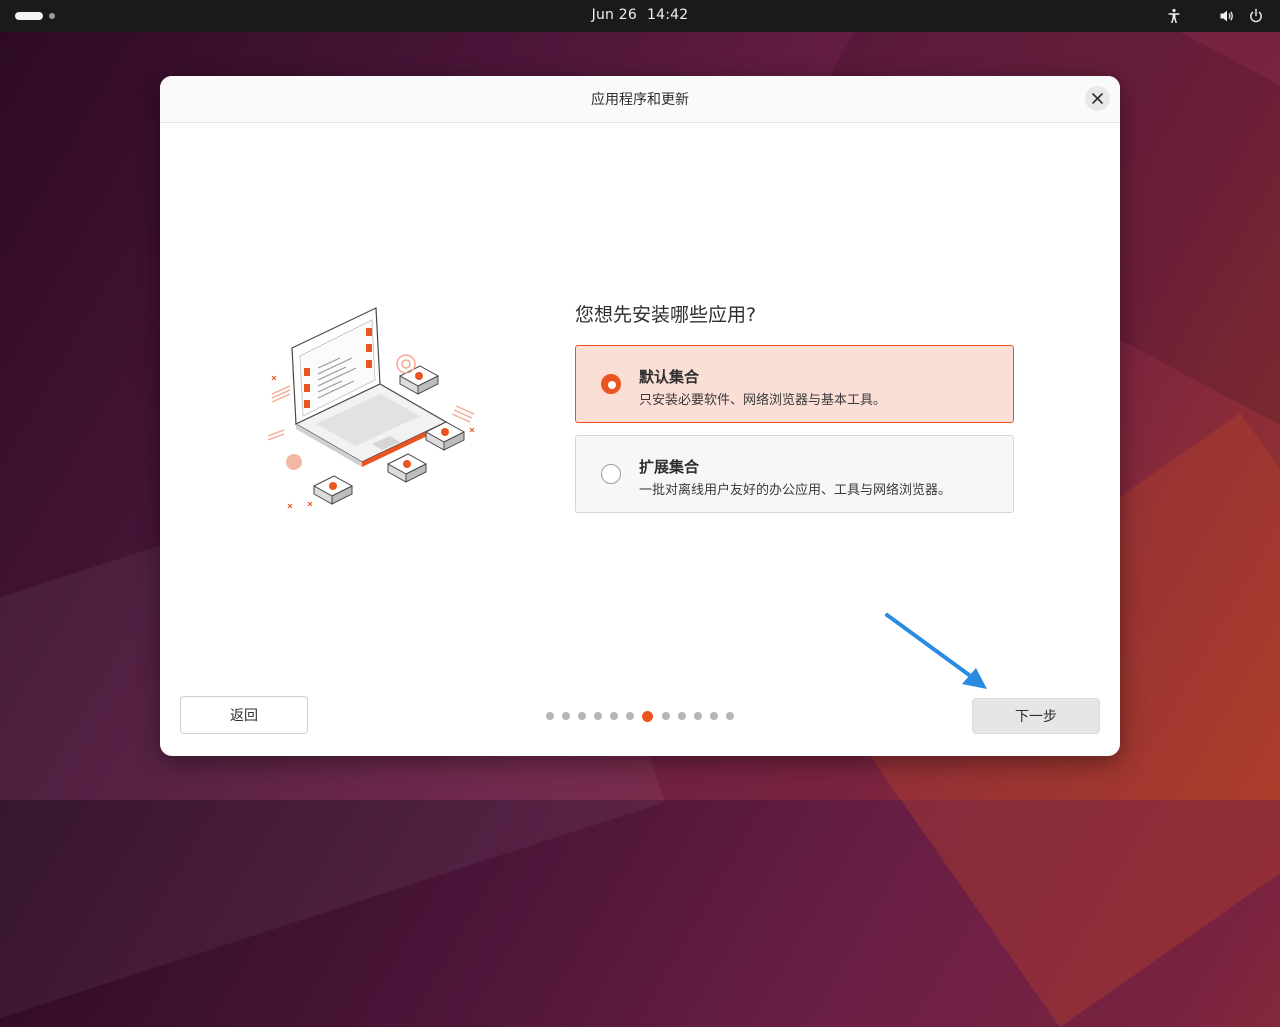 This screenshot has width=1280, height=1027. Describe the element at coordinates (611, 384) in the screenshot. I see `radio-button-selected` at that location.